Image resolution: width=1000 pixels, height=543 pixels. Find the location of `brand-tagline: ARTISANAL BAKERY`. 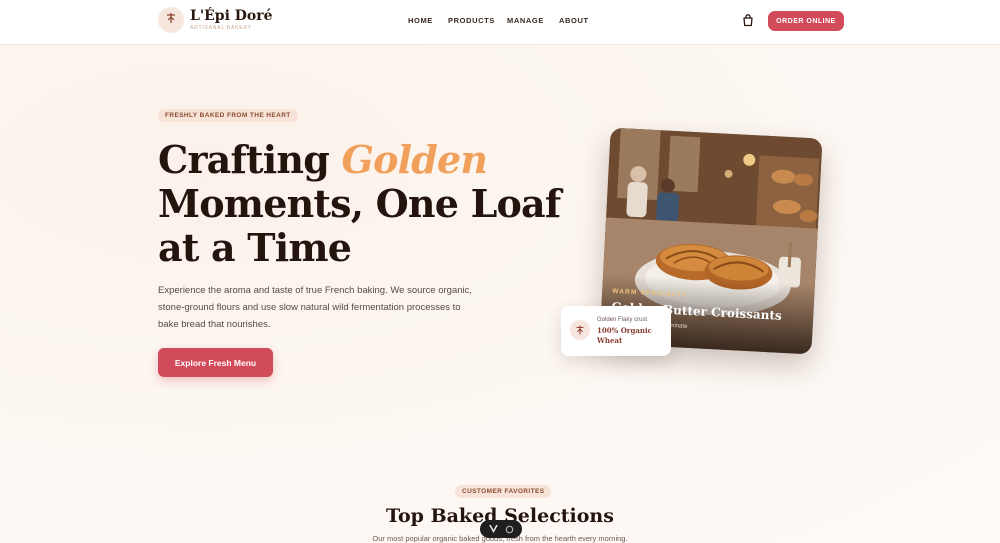

brand-tagline: ARTISANAL BAKERY is located at coordinates (221, 28).